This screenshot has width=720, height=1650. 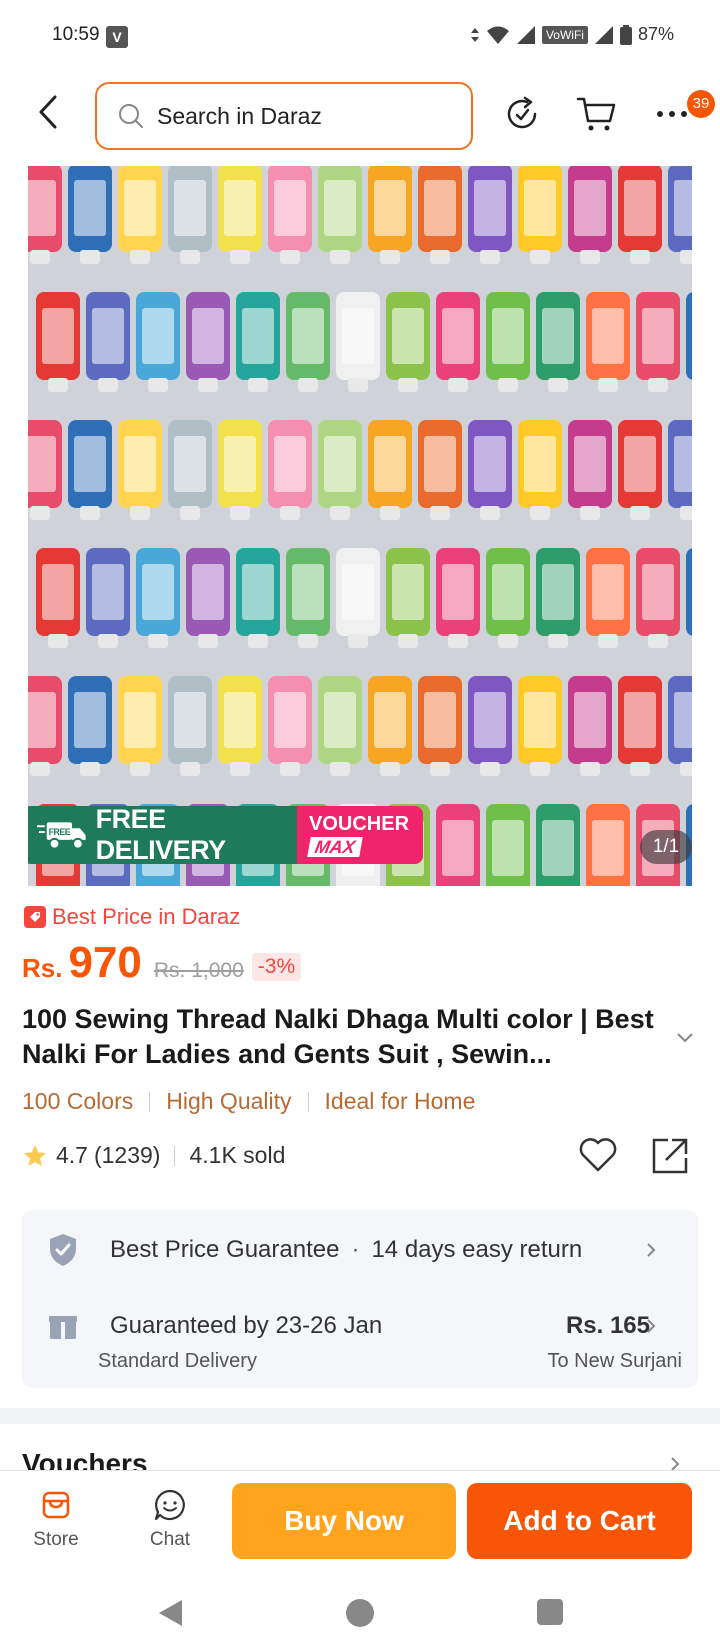 What do you see at coordinates (670, 1156) in the screenshot?
I see `share-icon` at bounding box center [670, 1156].